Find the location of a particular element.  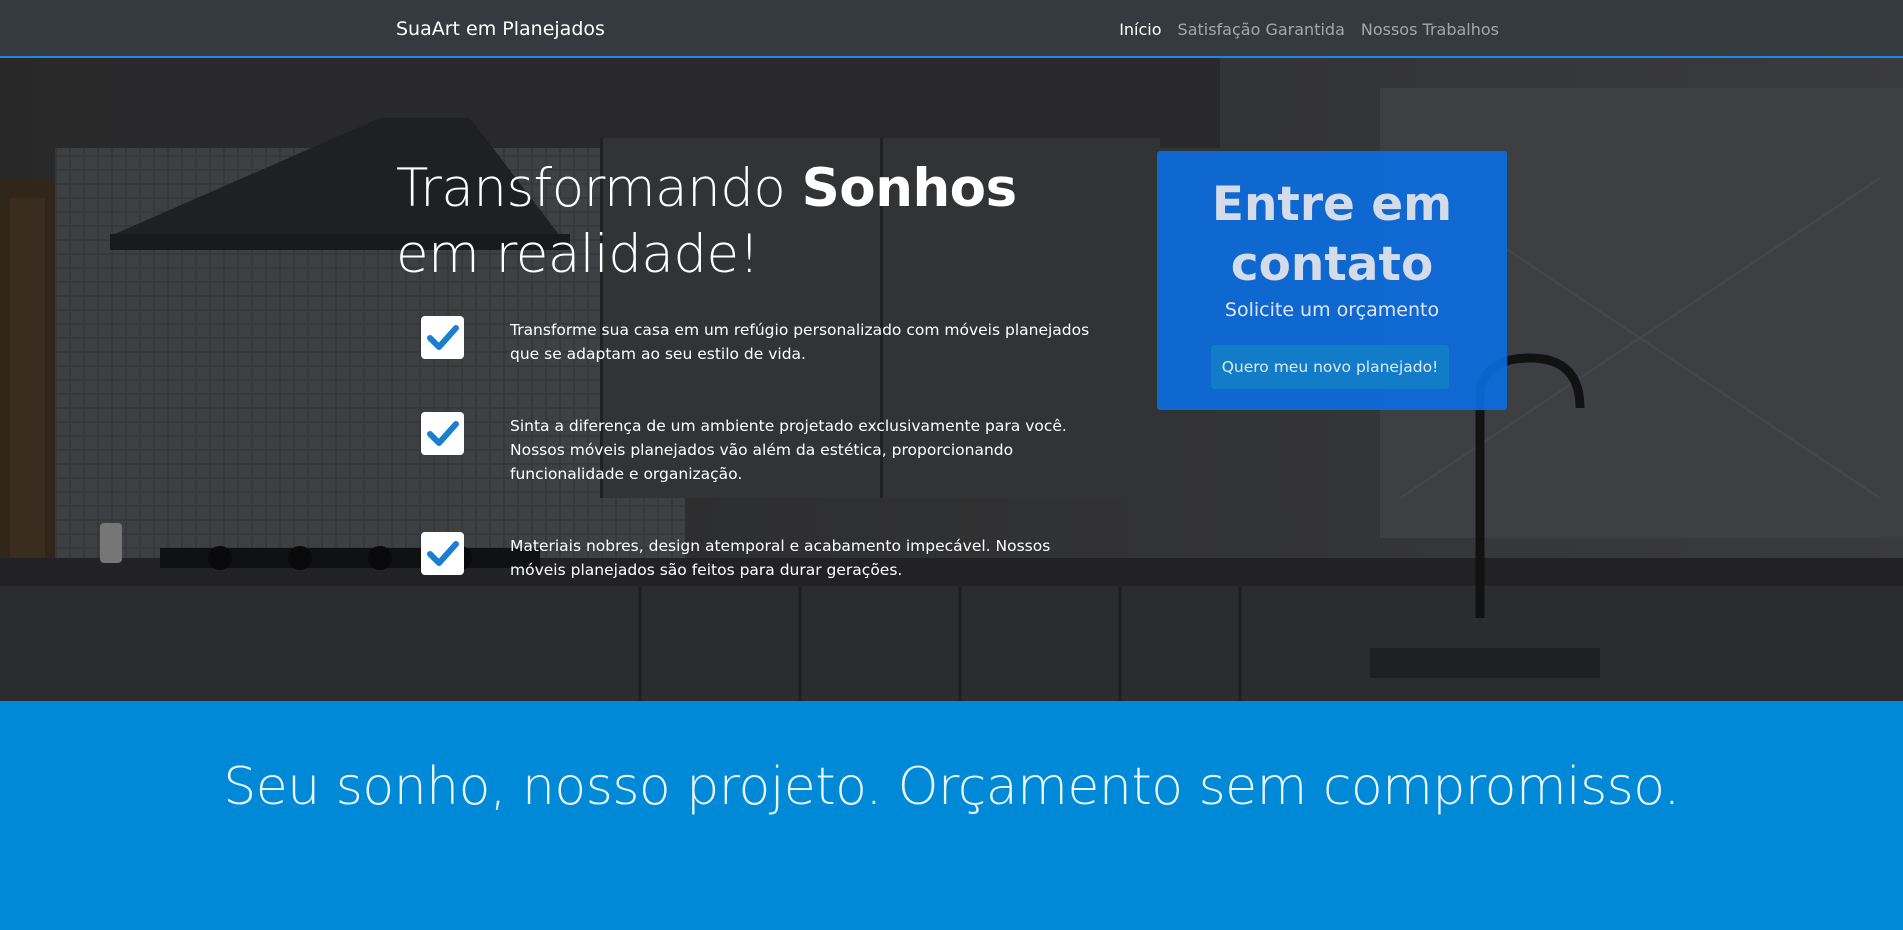

nav-link-satisfacao-garantida: Satisfação Garantida is located at coordinates (1261, 29).